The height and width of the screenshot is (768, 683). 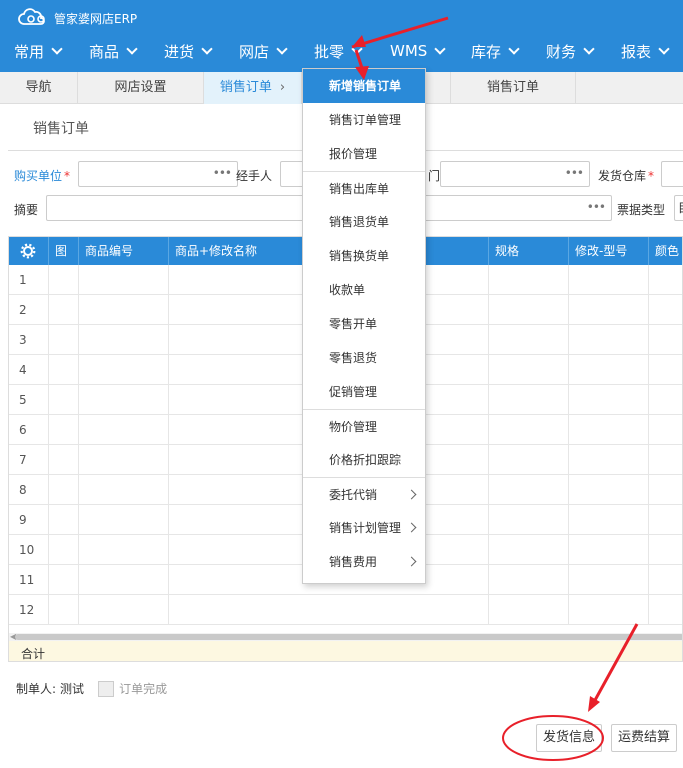 I want to click on menu-baobiao: 报表, so click(x=645, y=51).